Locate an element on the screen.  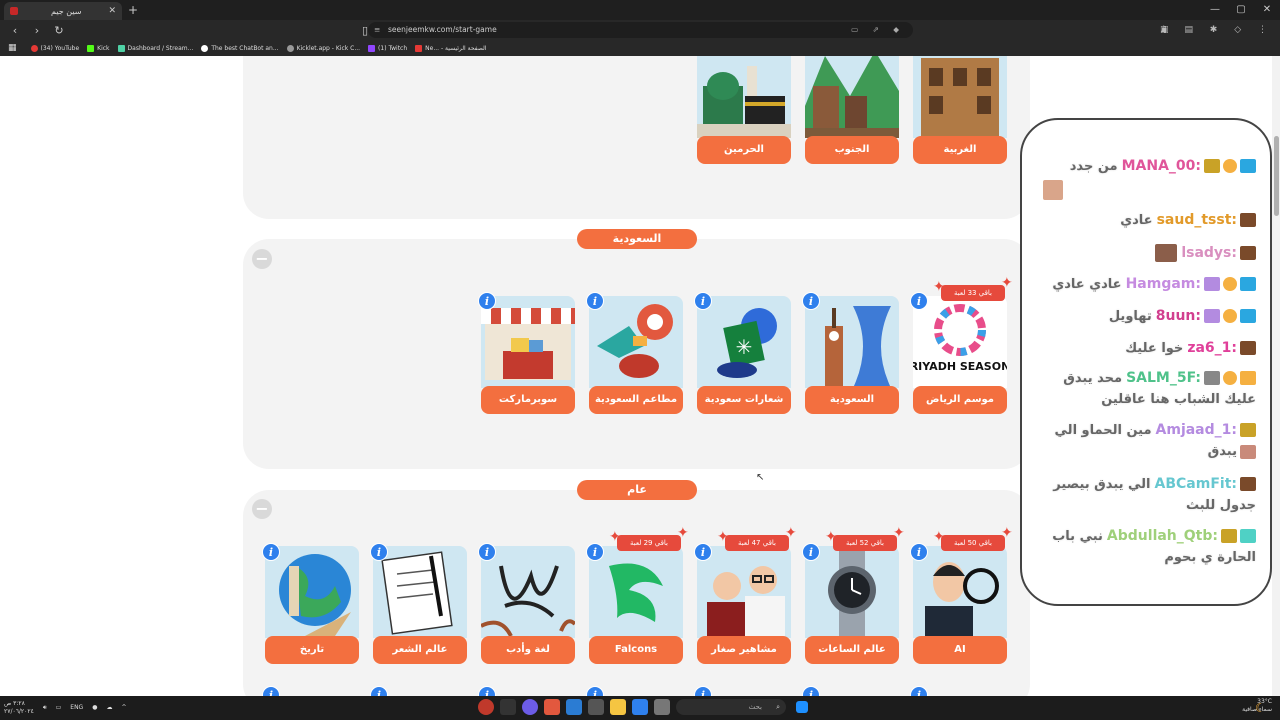
category-card-watches: عالم الساعات is located at coordinates (852, 605).